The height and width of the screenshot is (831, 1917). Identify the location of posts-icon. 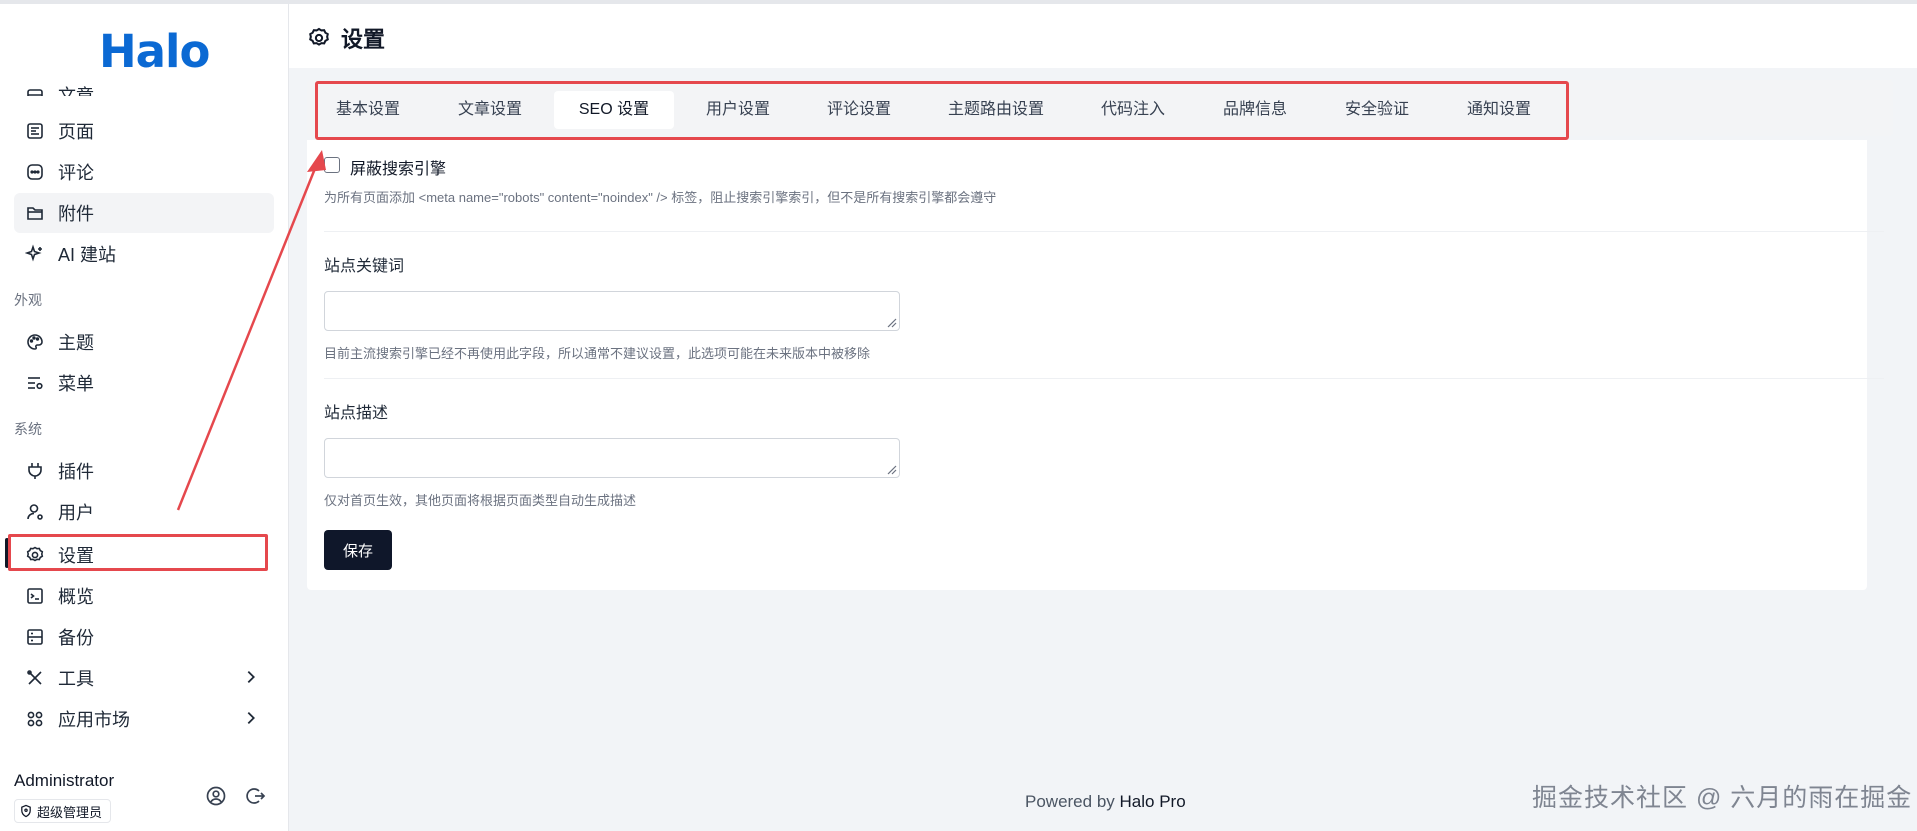
(35, 91).